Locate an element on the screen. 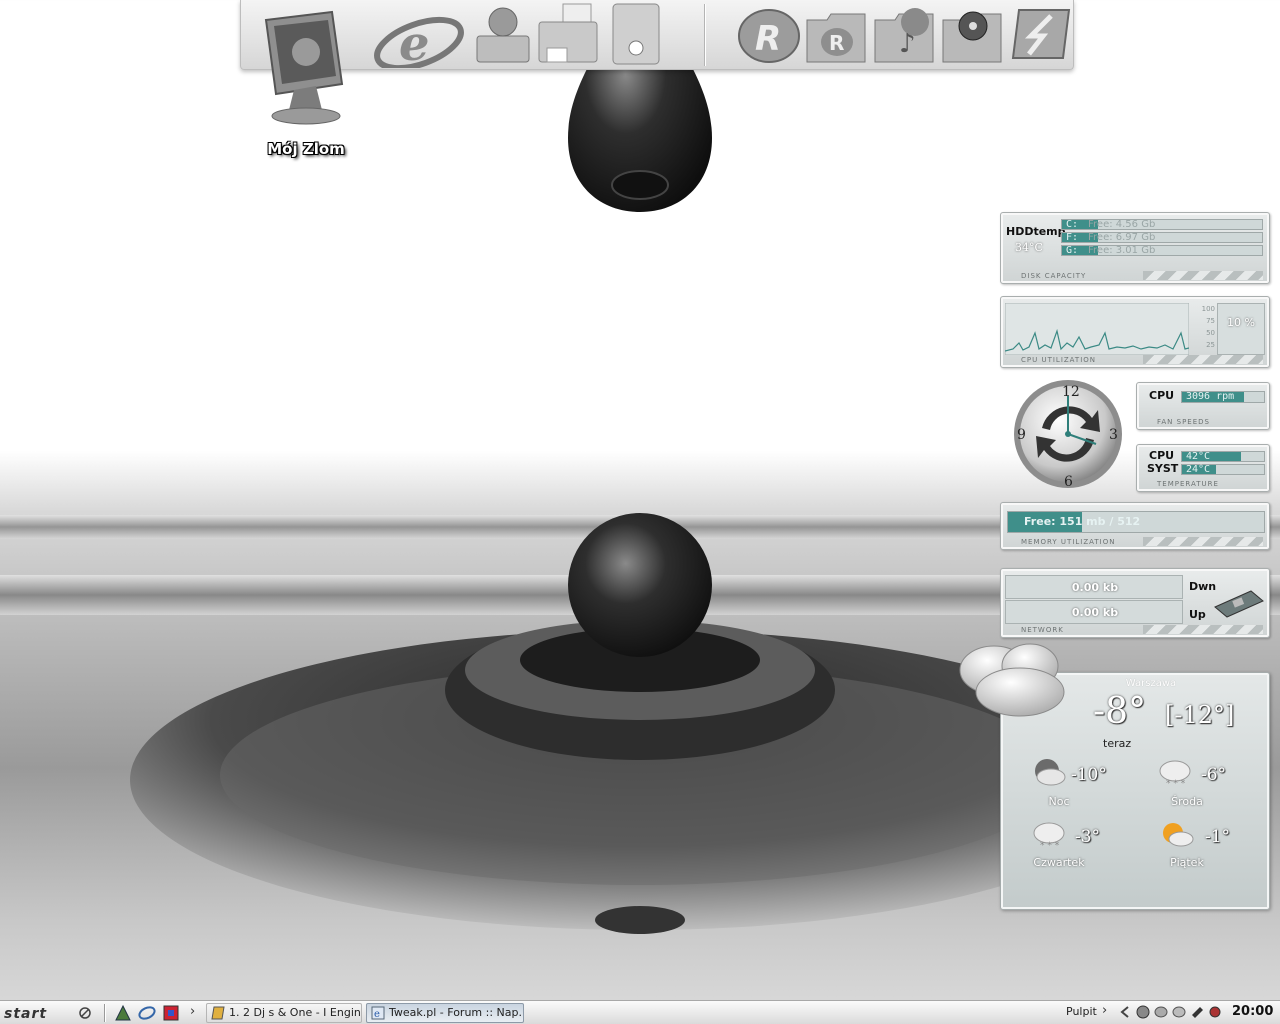  hdd-title: HDDtemp is located at coordinates (1036, 231).